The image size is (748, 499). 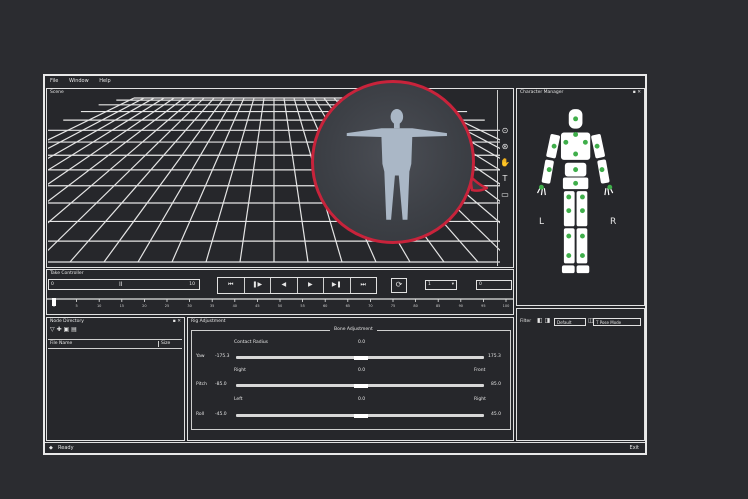 What do you see at coordinates (542, 222) in the screenshot?
I see `left-side-label: L` at bounding box center [542, 222].